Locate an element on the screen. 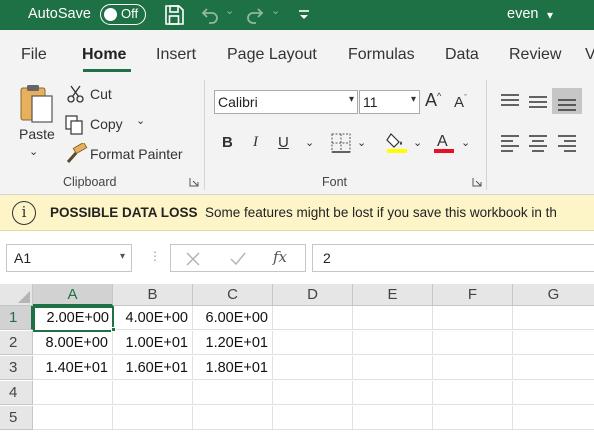 Image resolution: width=594 pixels, height=436 pixels. align-center-icon is located at coordinates (538, 143).